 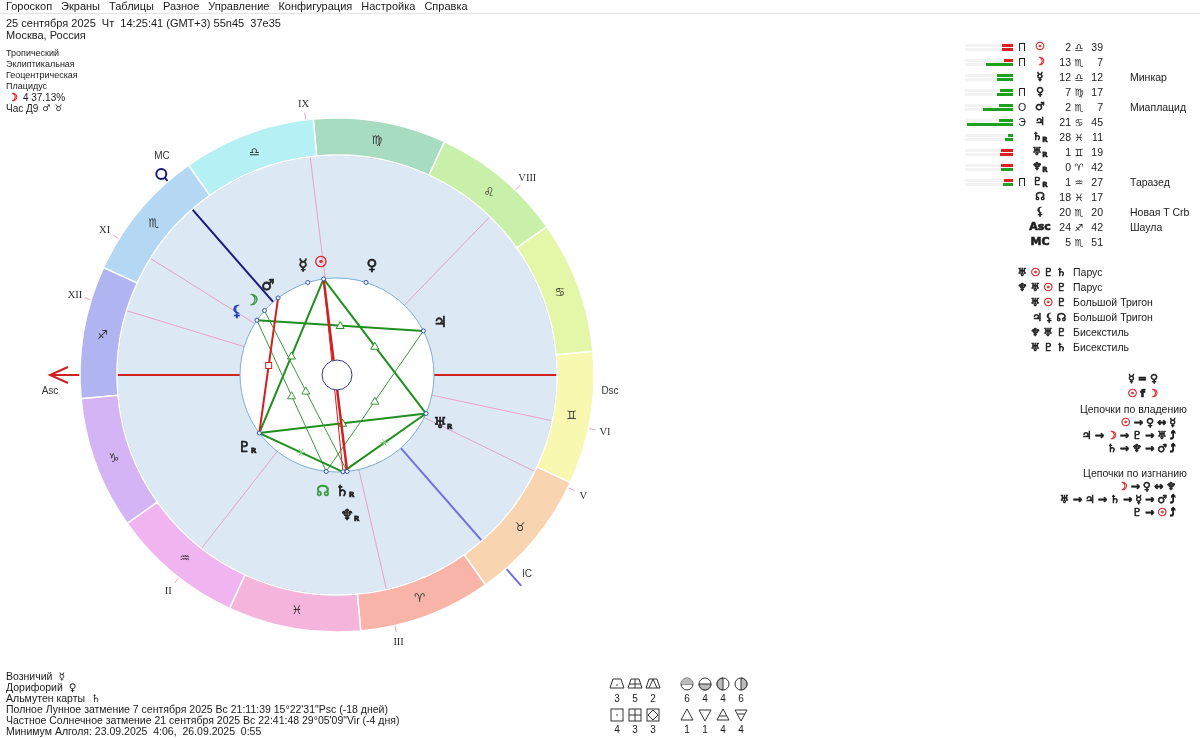 I want to click on planet-glyph: ☿, so click(x=61, y=676).